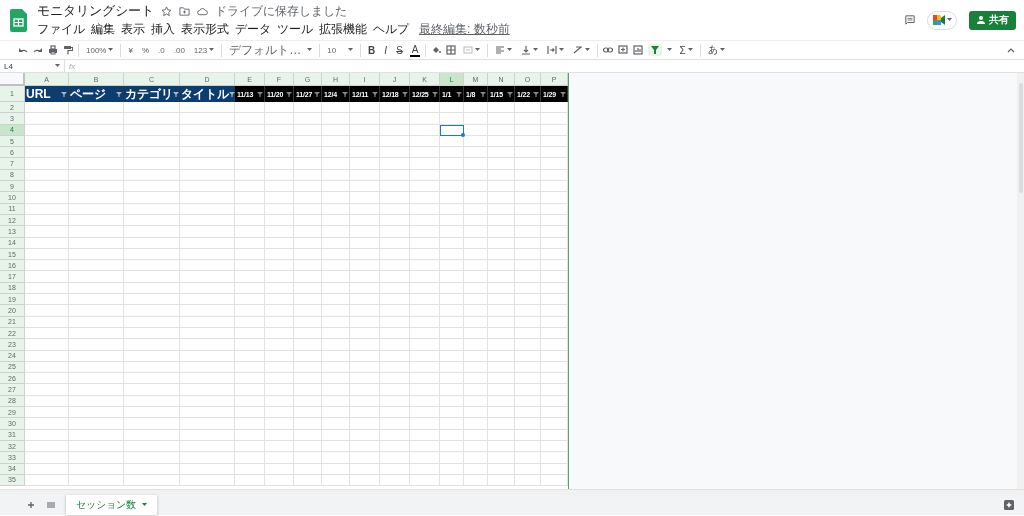 The width and height of the screenshot is (1024, 516). What do you see at coordinates (23, 50) in the screenshot?
I see `undo-icon` at bounding box center [23, 50].